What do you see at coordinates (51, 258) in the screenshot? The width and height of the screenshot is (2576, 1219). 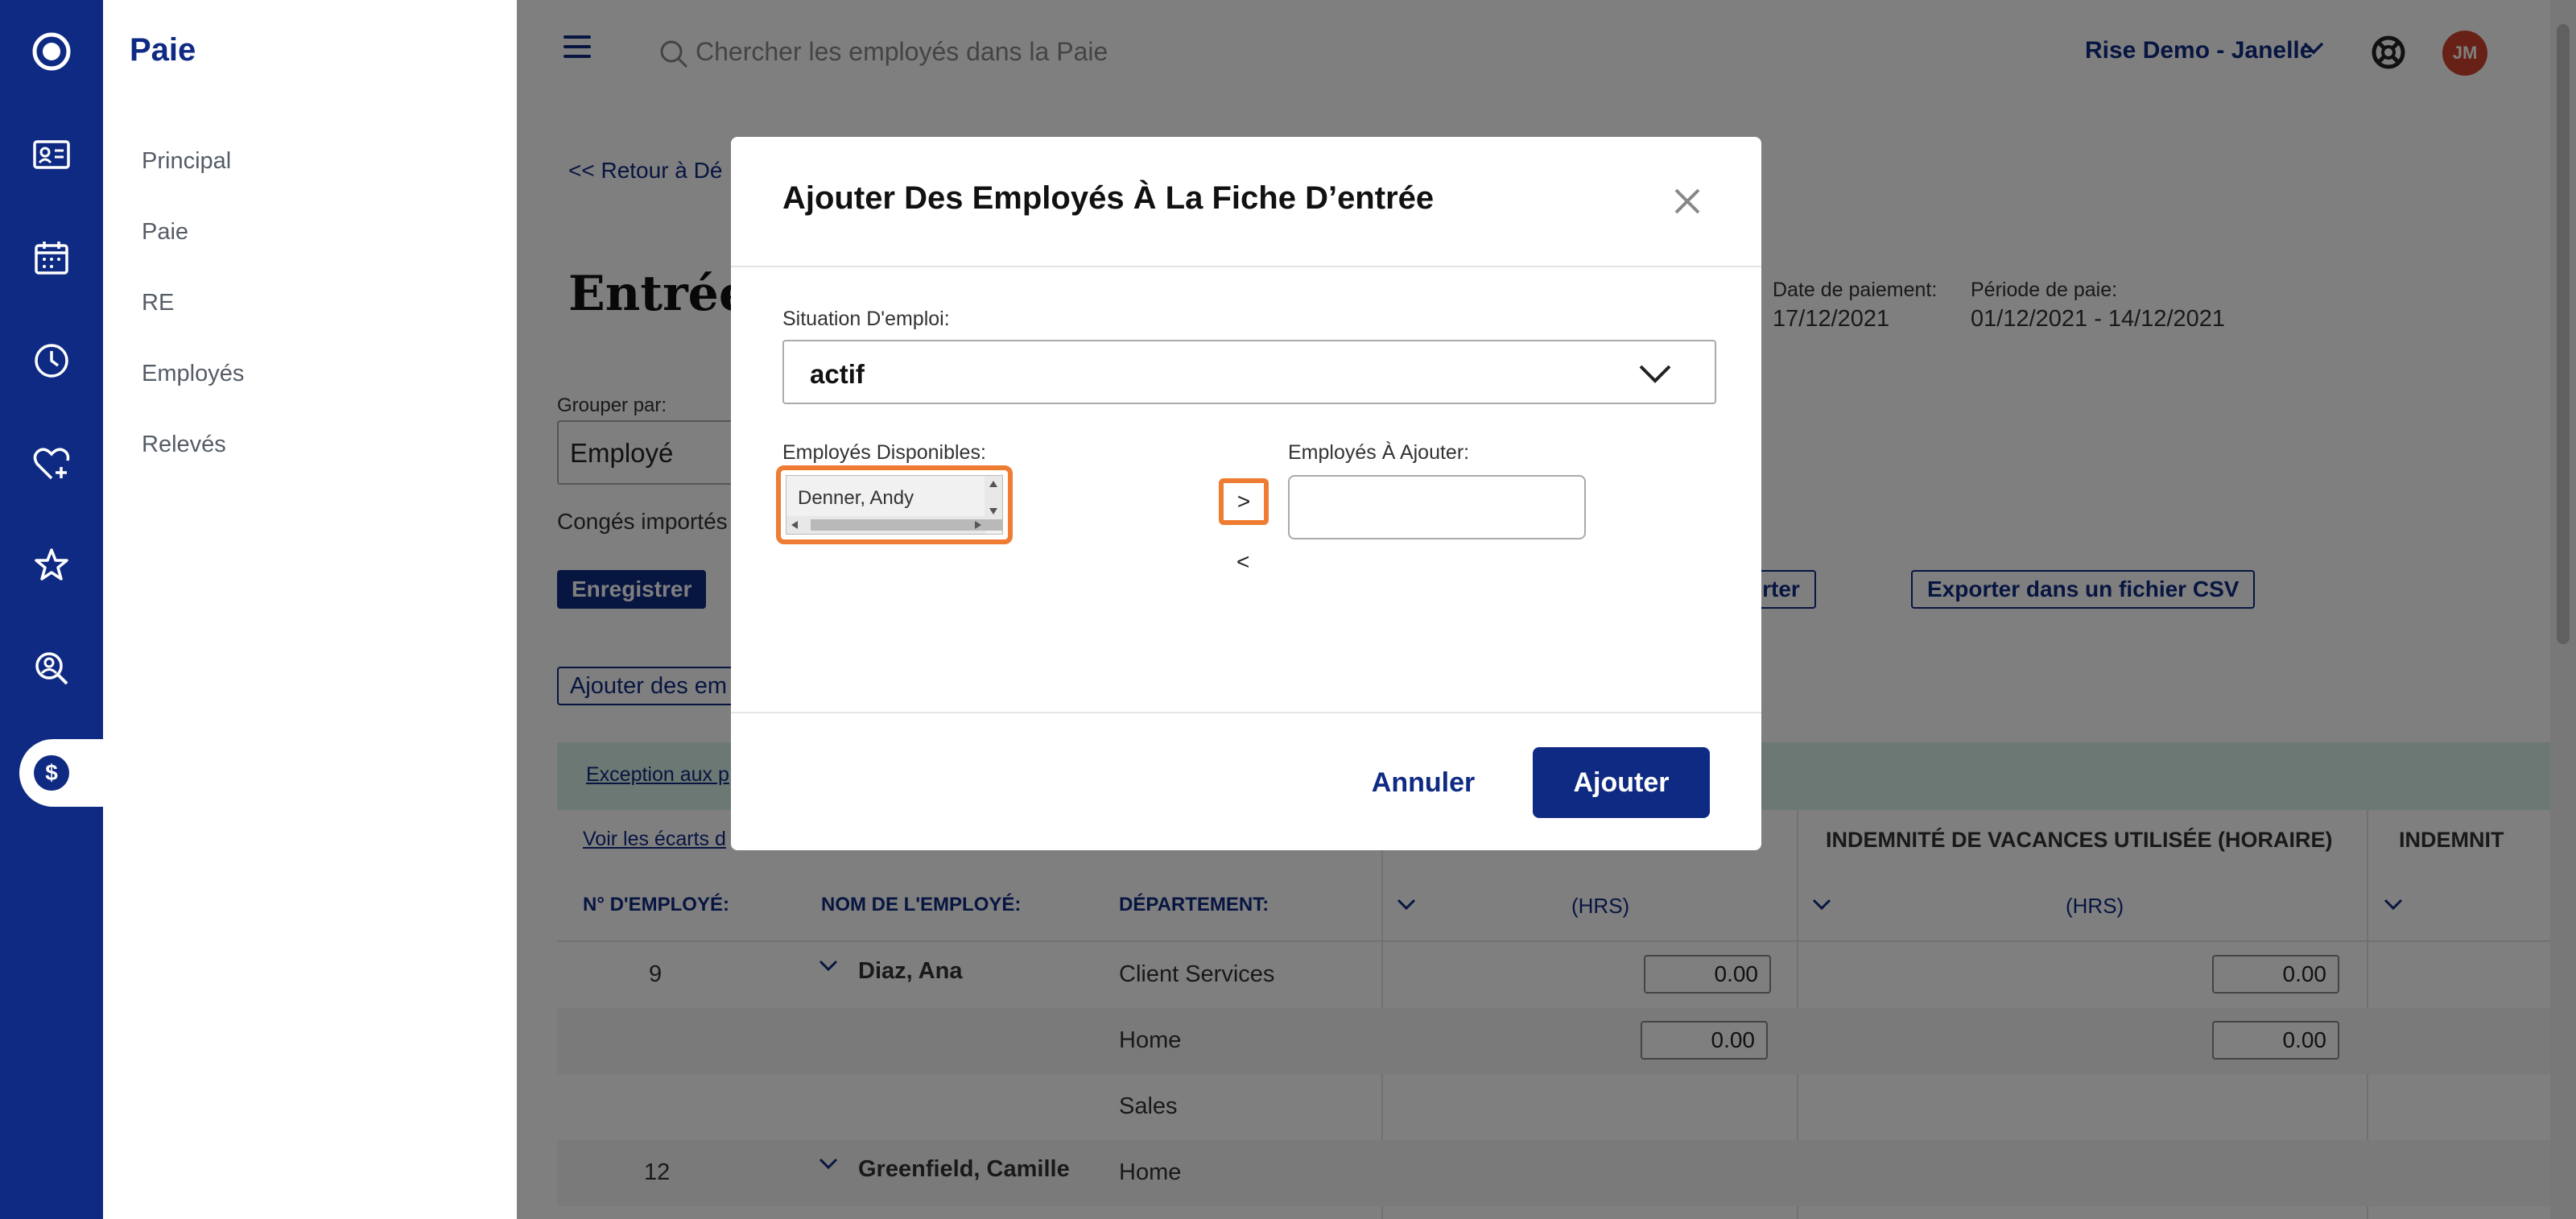 I see `calendar-icon` at bounding box center [51, 258].